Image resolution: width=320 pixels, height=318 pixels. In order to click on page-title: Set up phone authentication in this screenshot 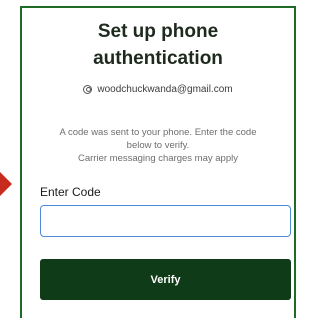, I will do `click(158, 45)`.